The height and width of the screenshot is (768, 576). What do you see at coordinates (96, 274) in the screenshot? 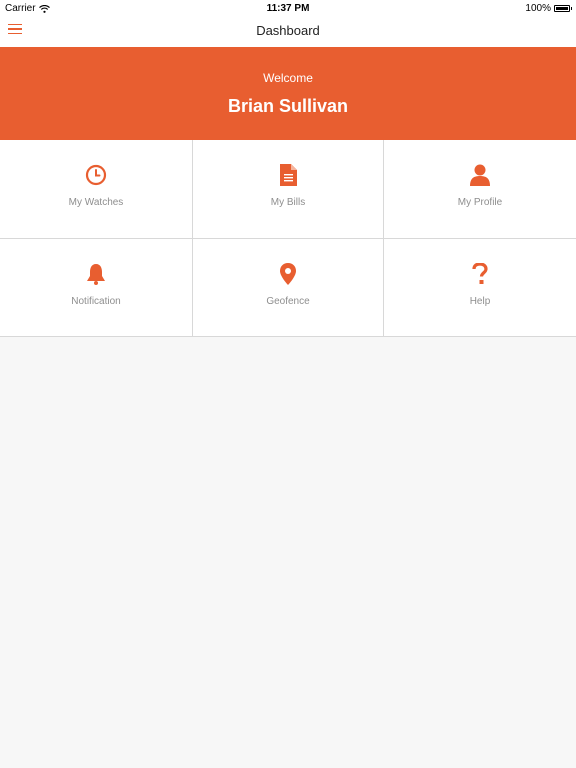
I see `bell-icon` at bounding box center [96, 274].